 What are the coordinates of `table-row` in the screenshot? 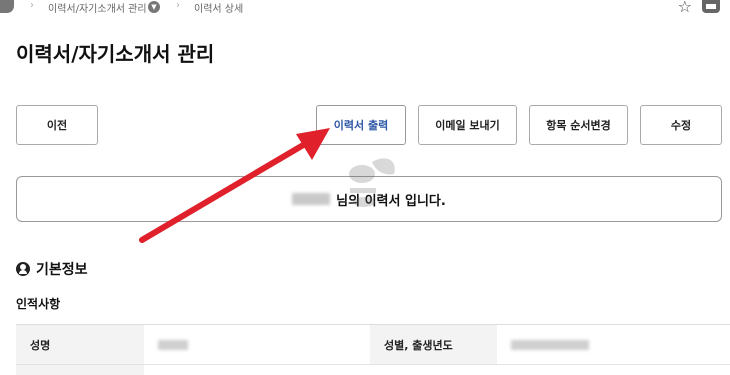 It's located at (373, 370).